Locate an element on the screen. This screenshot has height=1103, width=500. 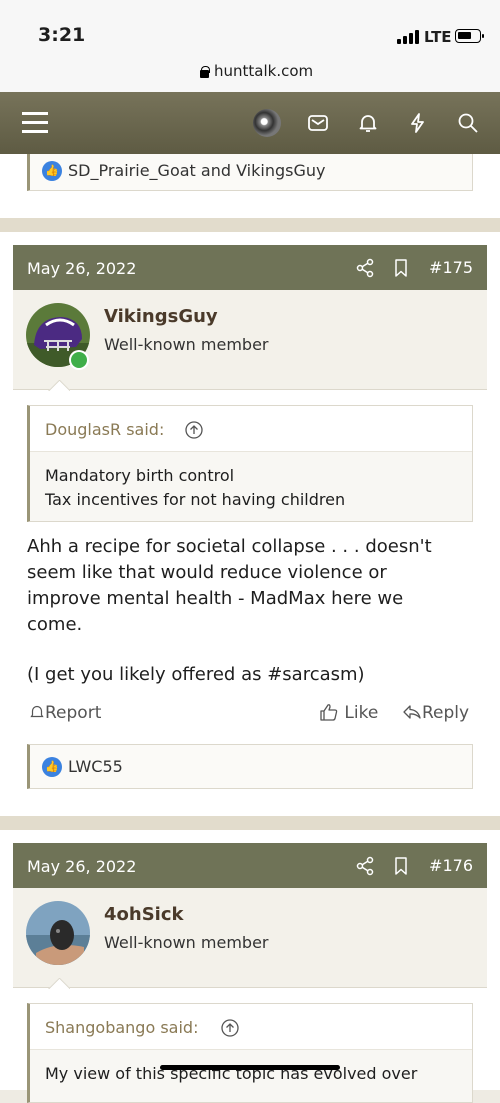
user-avatar is located at coordinates (58, 933).